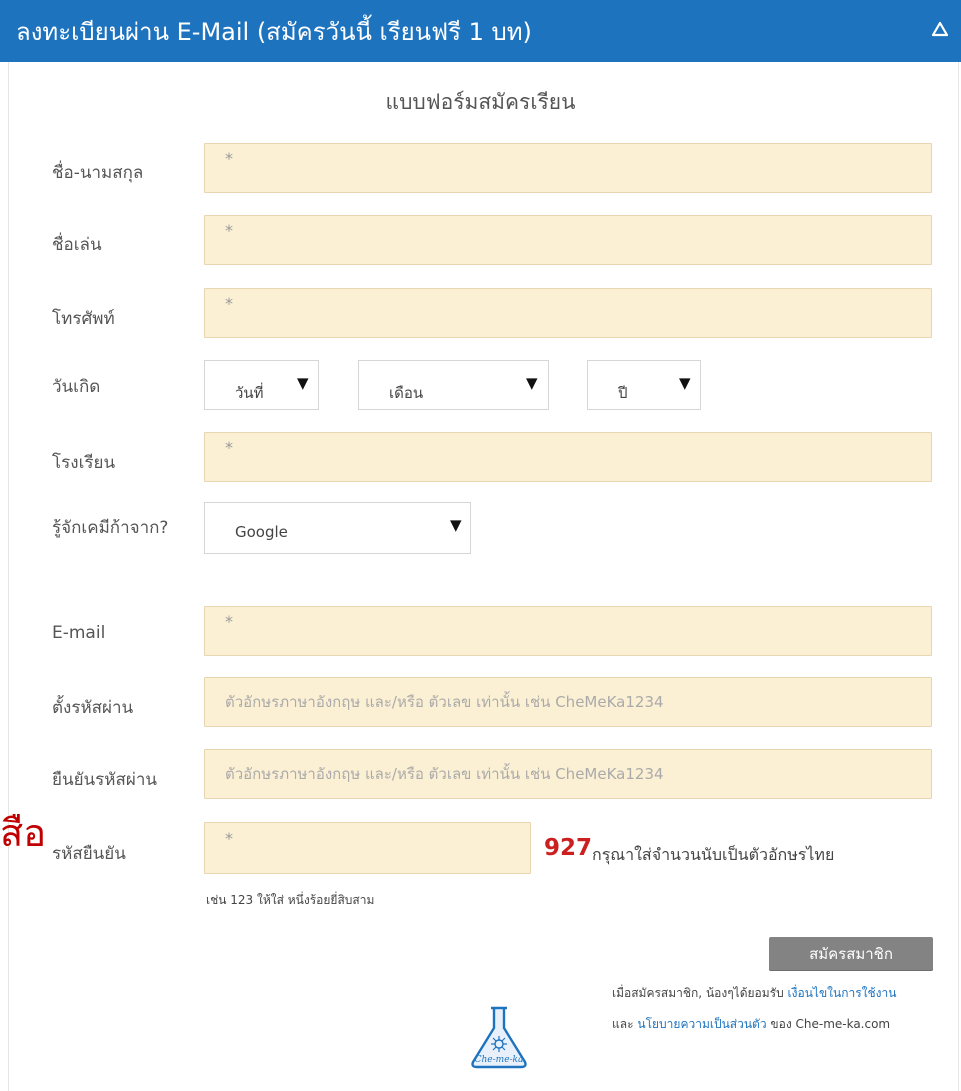 The height and width of the screenshot is (1091, 961). Describe the element at coordinates (23, 833) in the screenshot. I see `stray-text: สือ` at that location.